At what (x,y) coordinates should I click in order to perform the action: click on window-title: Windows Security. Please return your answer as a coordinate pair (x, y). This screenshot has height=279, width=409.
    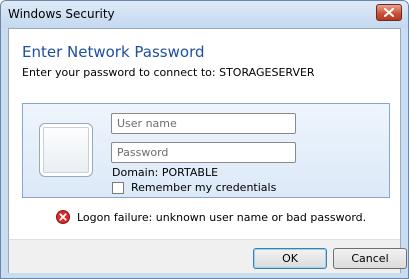
    Looking at the image, I should click on (61, 14).